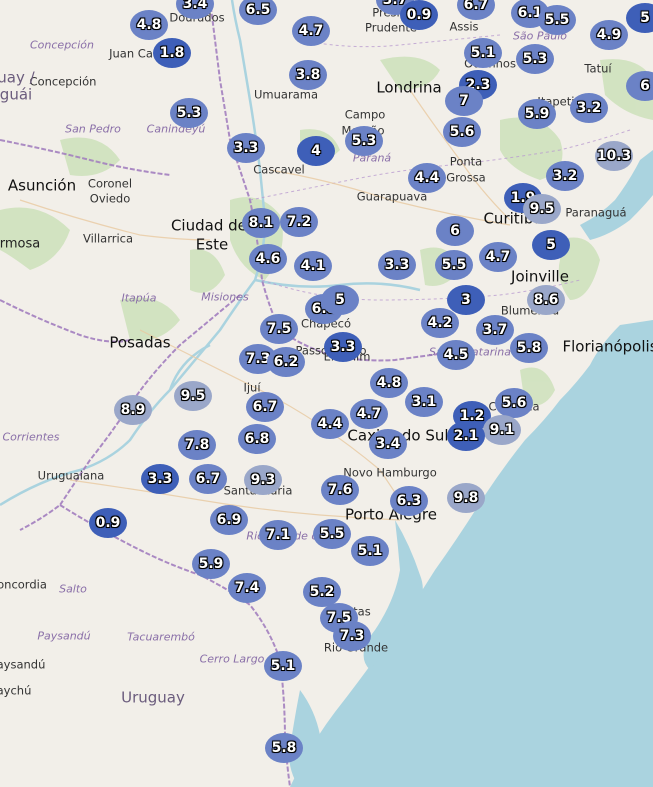 The height and width of the screenshot is (787, 653). What do you see at coordinates (495, 330) in the screenshot?
I see `value-marker: 3.7` at bounding box center [495, 330].